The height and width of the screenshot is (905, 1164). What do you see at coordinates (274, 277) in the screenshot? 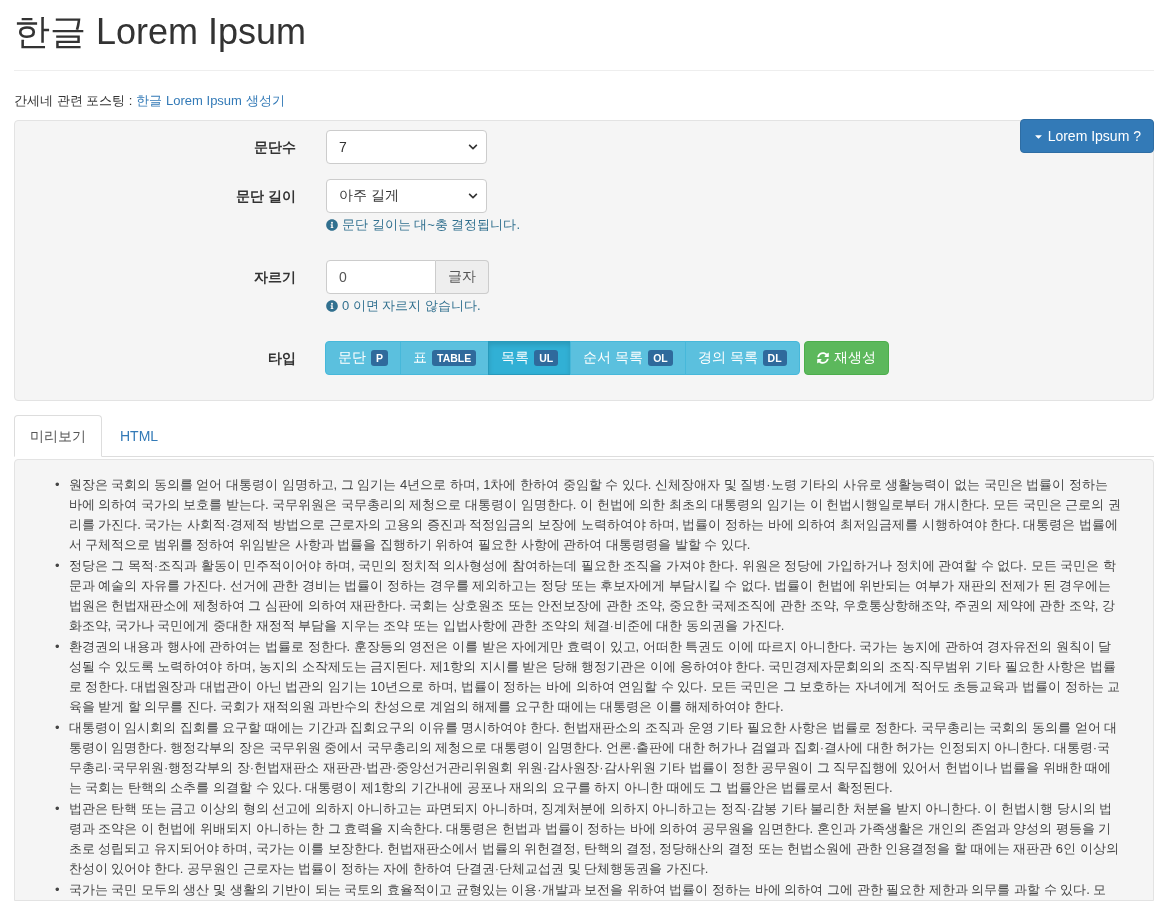
I see `field-label: 자르기` at bounding box center [274, 277].